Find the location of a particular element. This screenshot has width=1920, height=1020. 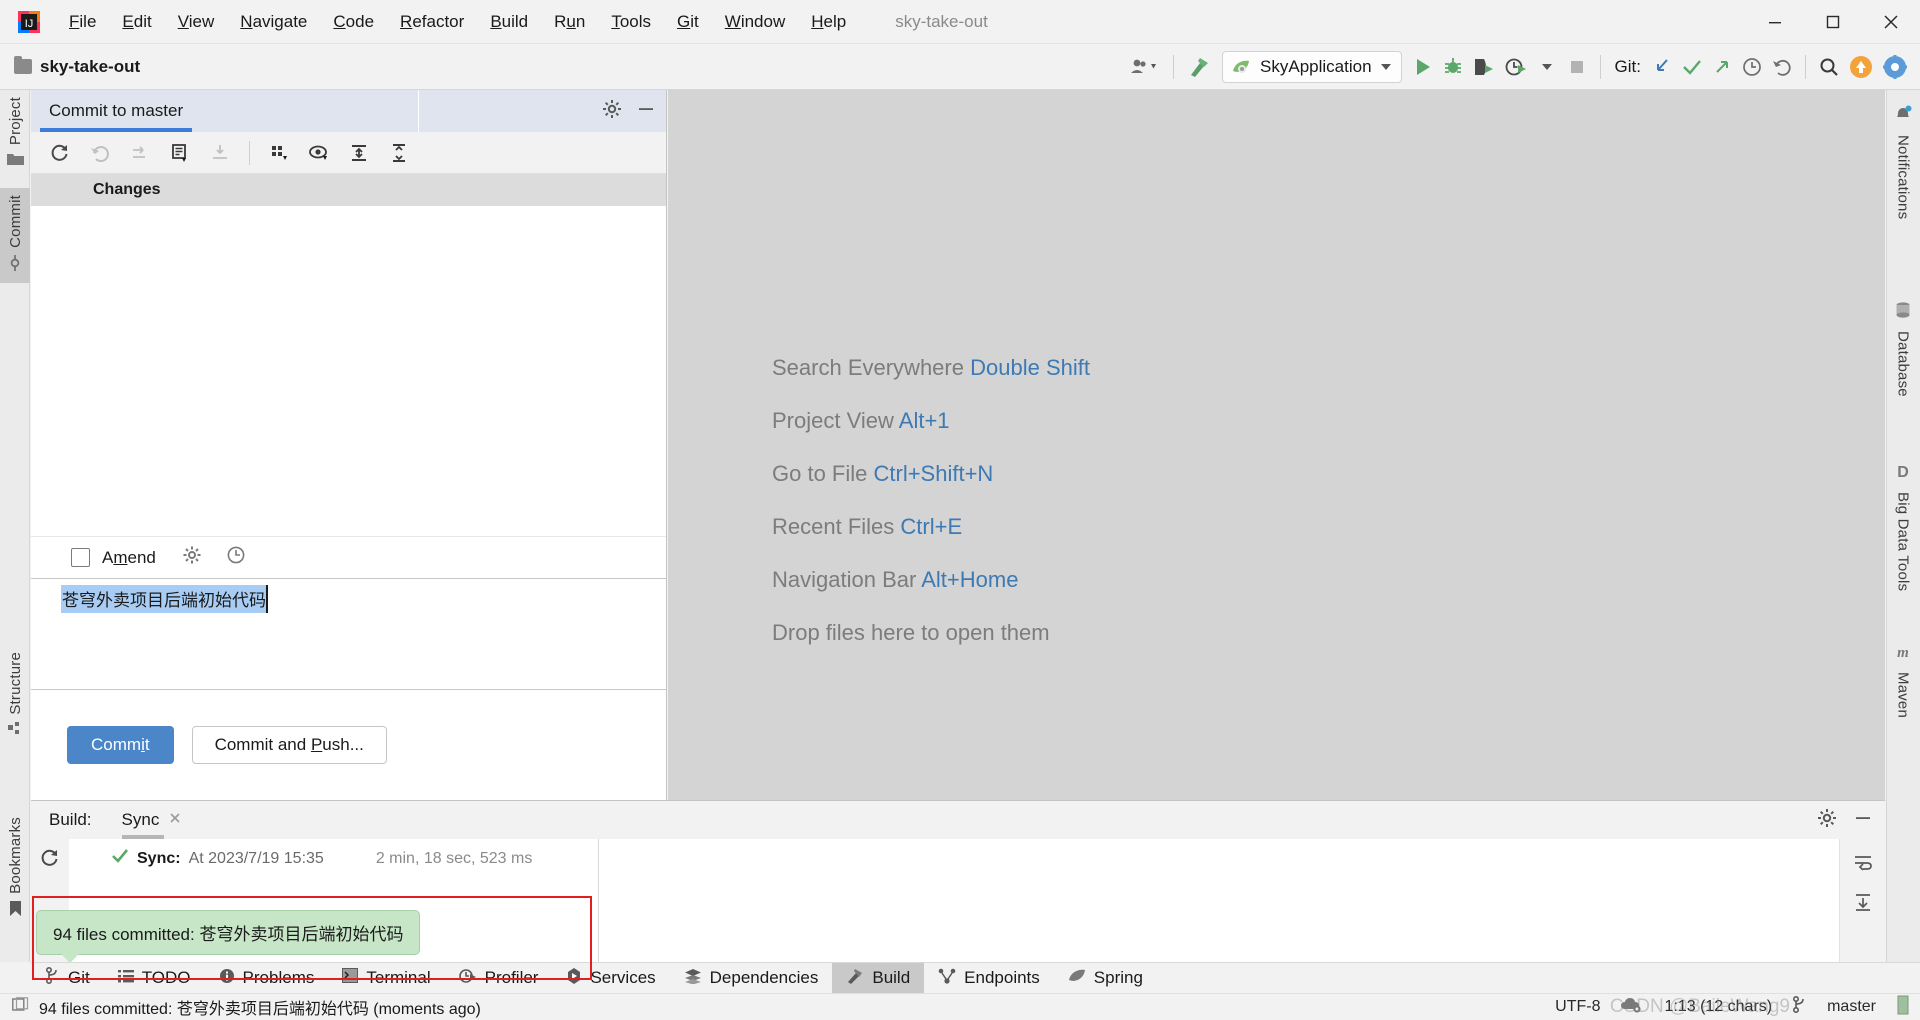

structure-icon is located at coordinates (15, 731).